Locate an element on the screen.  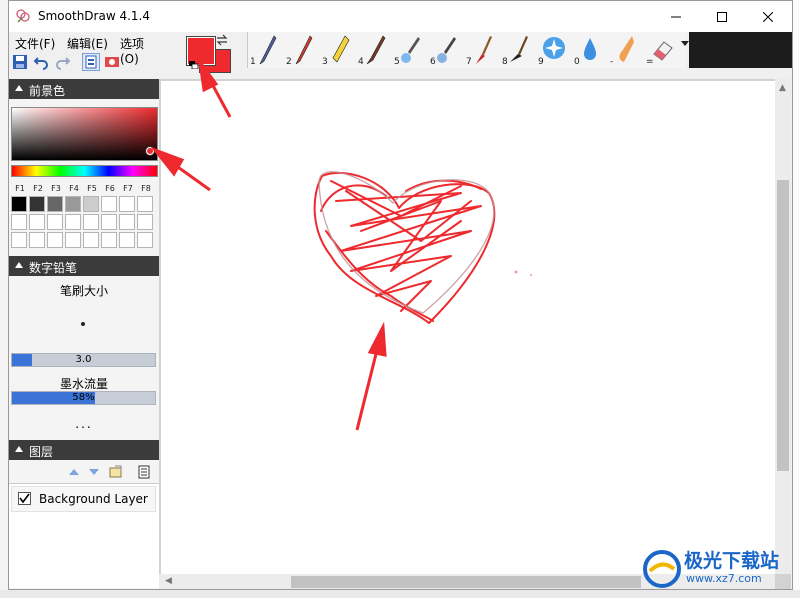
color-saturation-value-picker is located at coordinates (84, 134).